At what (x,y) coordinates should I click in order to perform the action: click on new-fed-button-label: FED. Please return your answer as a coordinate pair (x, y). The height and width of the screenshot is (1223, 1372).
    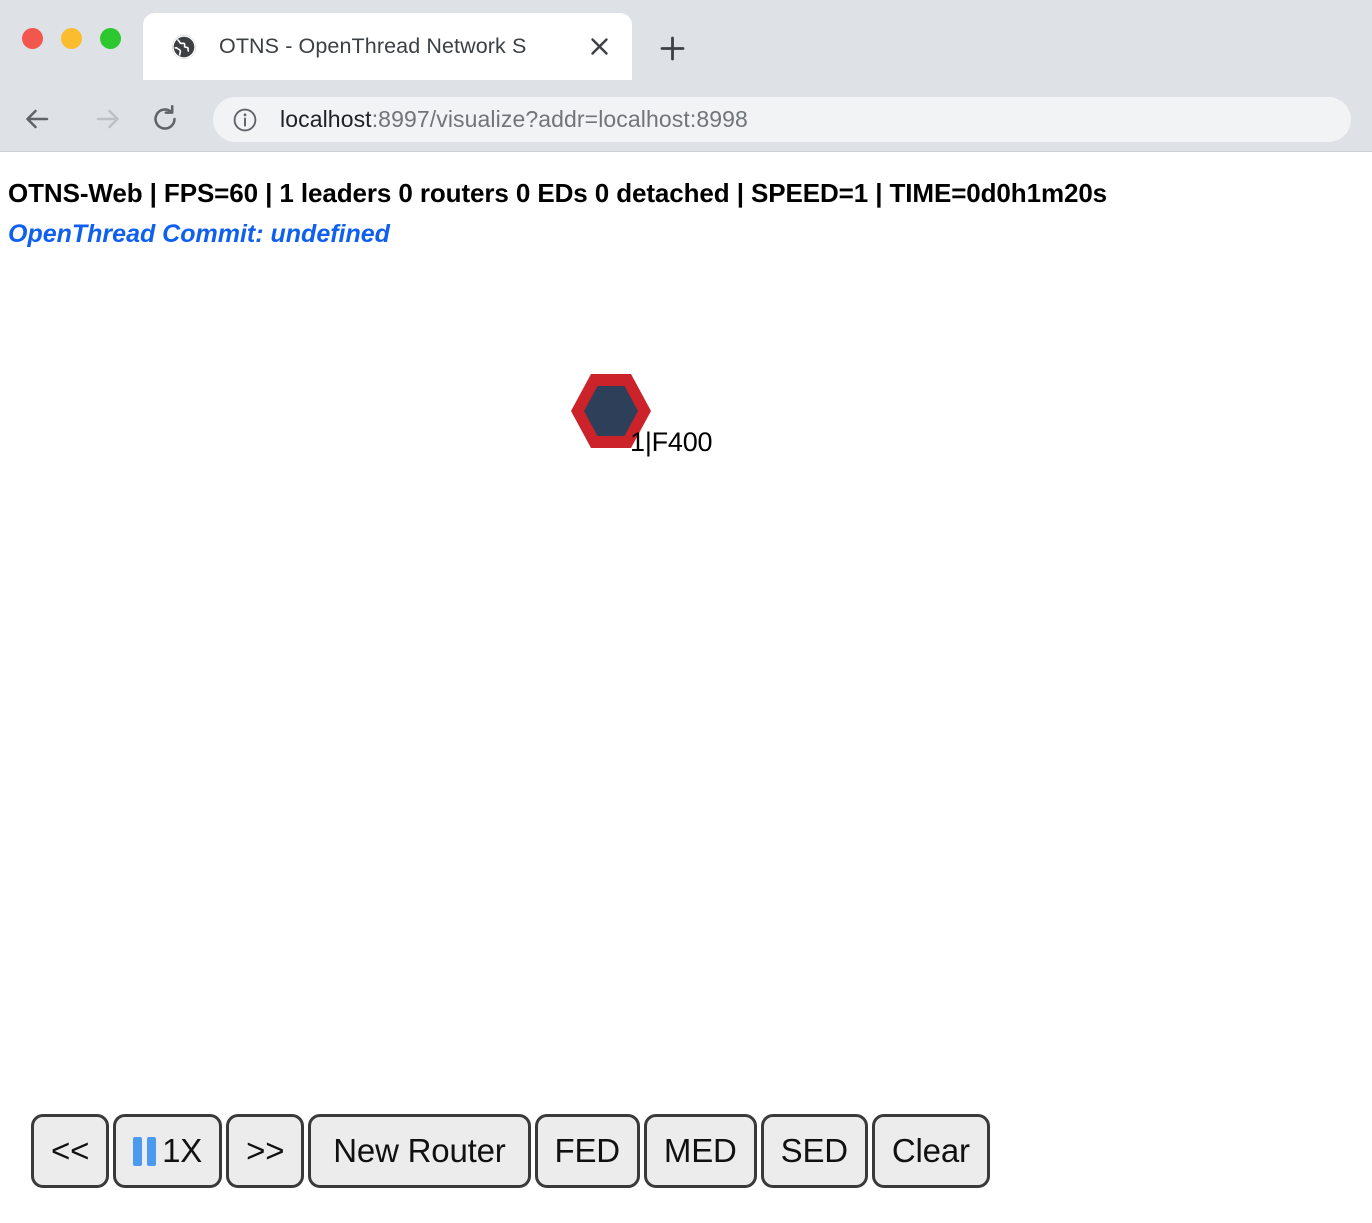
    Looking at the image, I should click on (587, 1150).